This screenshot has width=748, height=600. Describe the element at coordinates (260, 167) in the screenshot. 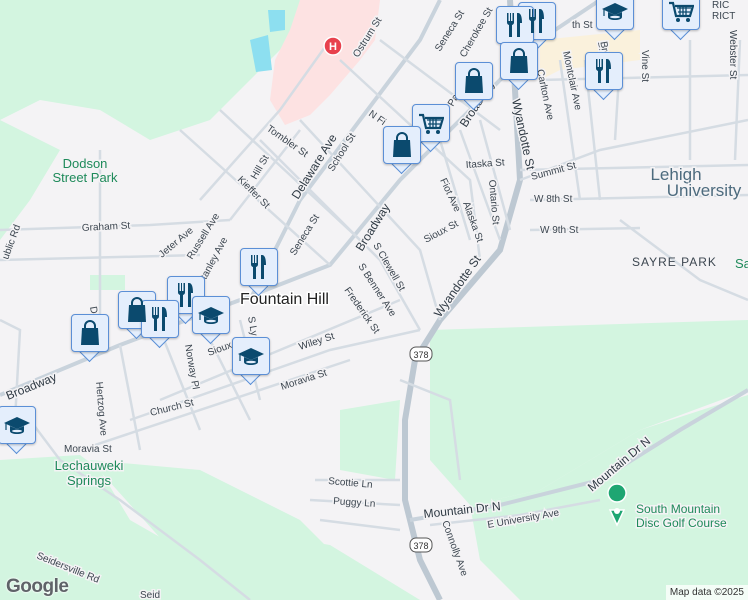

I see `street-label: Hill St` at that location.